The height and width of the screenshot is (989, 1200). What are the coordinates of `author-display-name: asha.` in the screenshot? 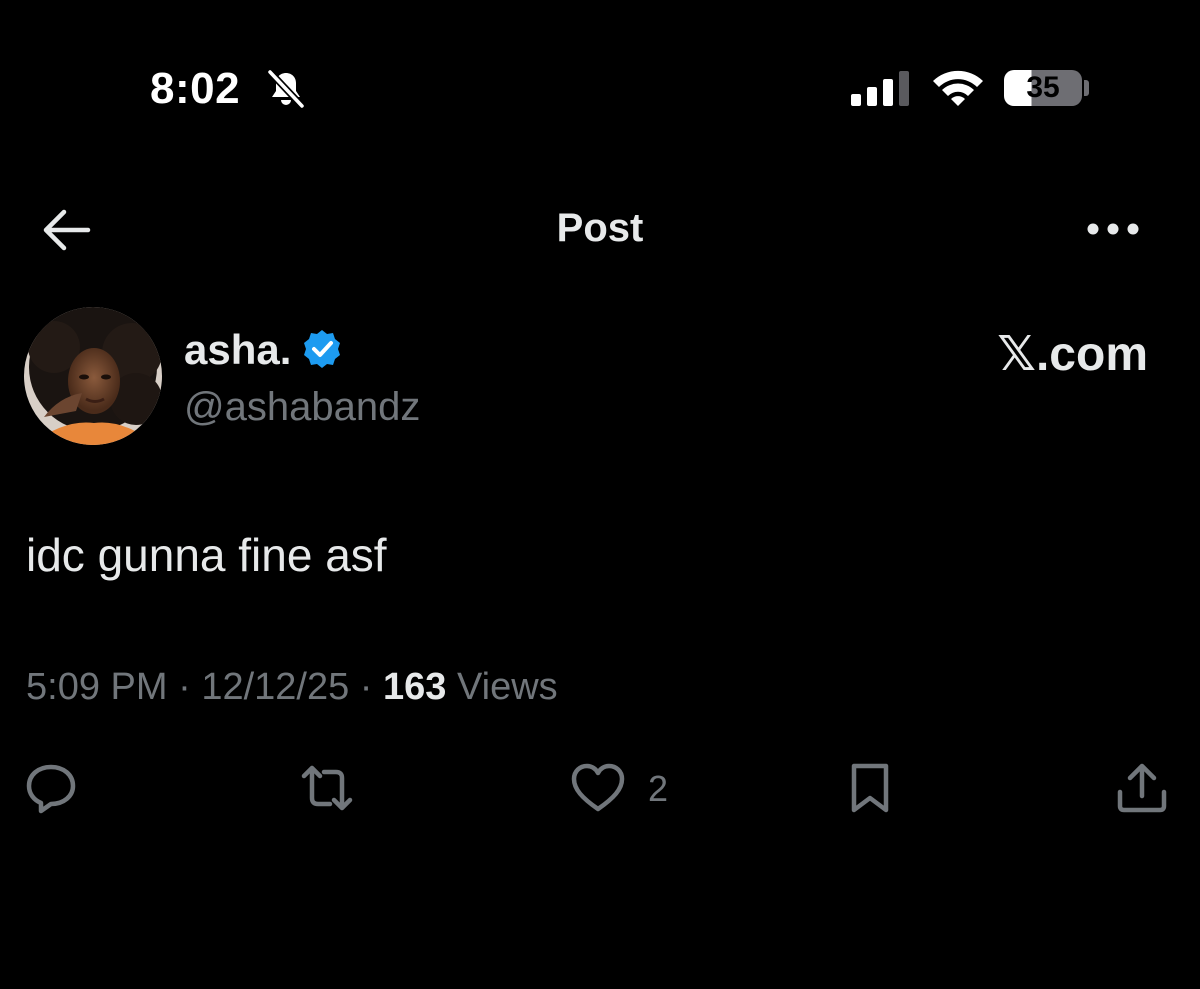 It's located at (237, 350).